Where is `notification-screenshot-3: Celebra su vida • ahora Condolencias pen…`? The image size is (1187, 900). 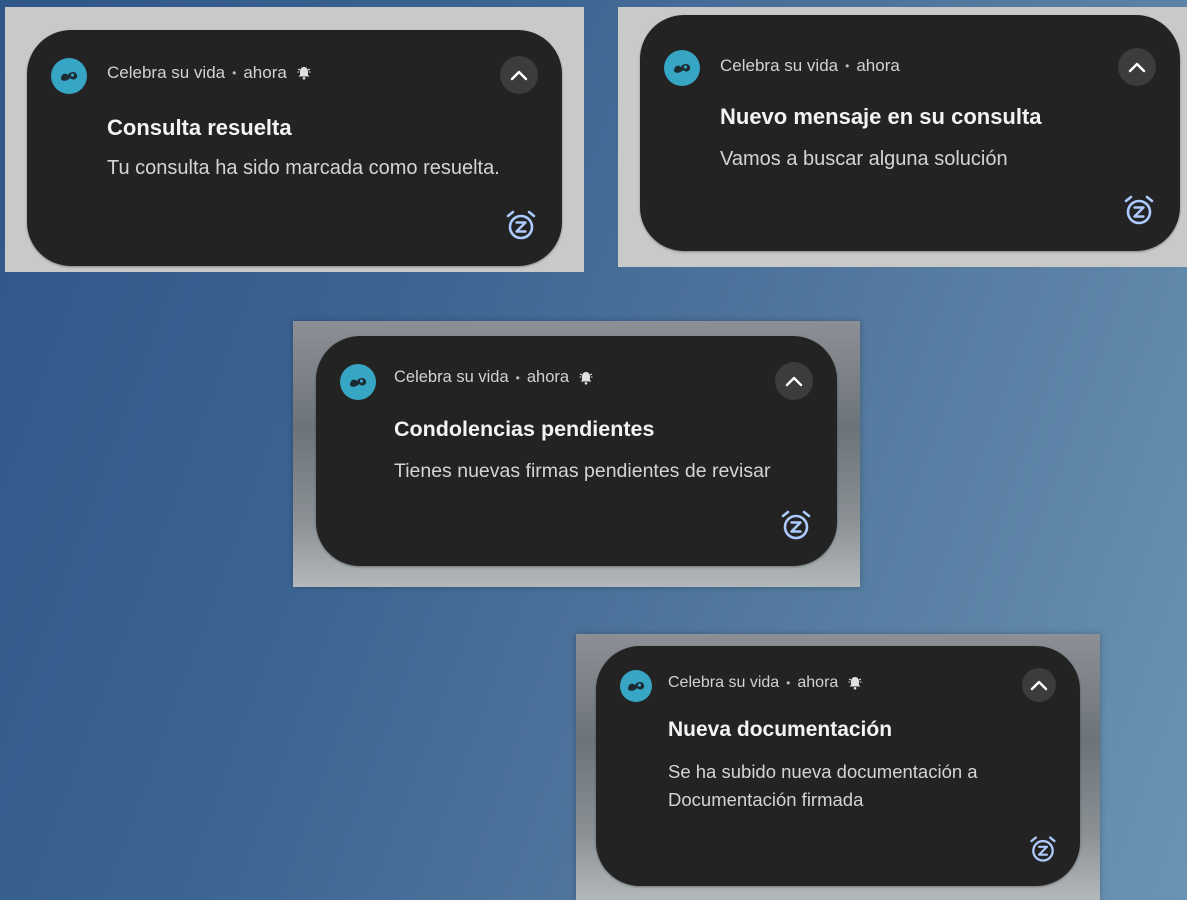
notification-screenshot-3: Celebra su vida • ahora Condolencias pen… is located at coordinates (576, 454).